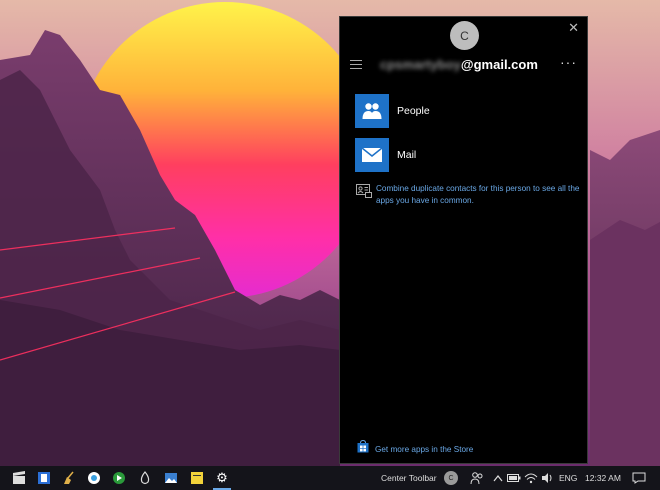 The height and width of the screenshot is (490, 660). I want to click on droplet-icon, so click(145, 478).